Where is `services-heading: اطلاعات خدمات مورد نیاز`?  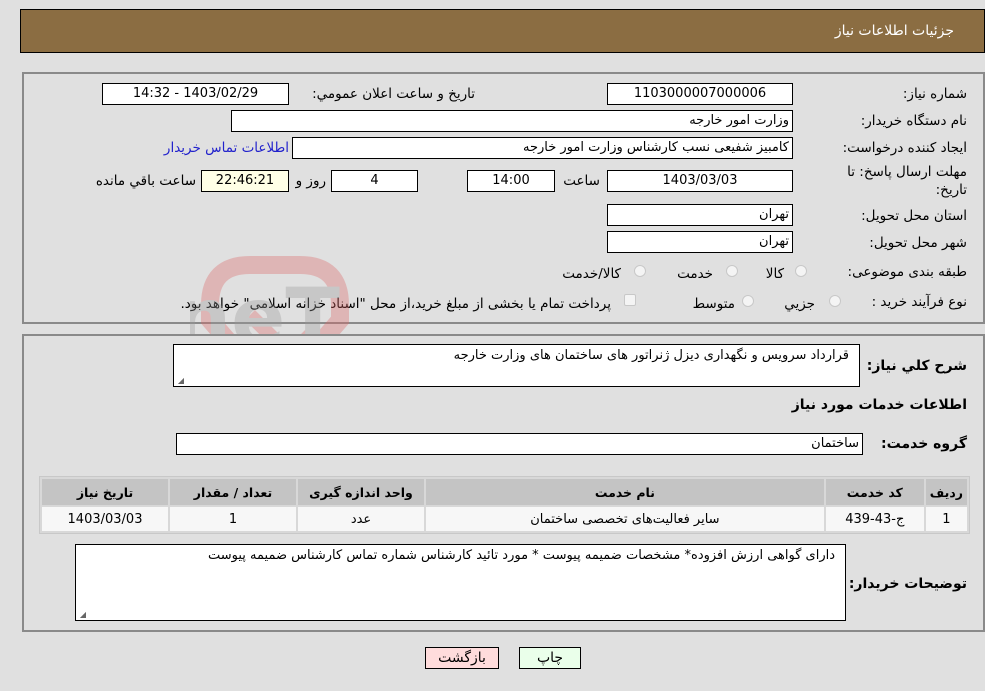 services-heading: اطلاعات خدمات مورد نیاز is located at coordinates (879, 405).